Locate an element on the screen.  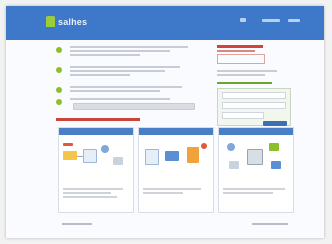
site-header: salhes is located at coordinates (165, 23).